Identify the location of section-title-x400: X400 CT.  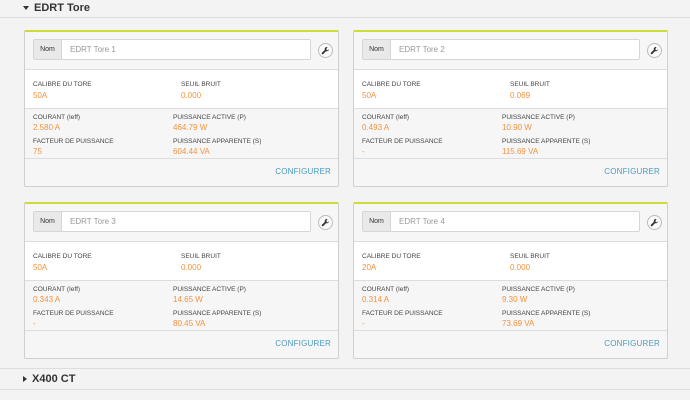
(54, 379).